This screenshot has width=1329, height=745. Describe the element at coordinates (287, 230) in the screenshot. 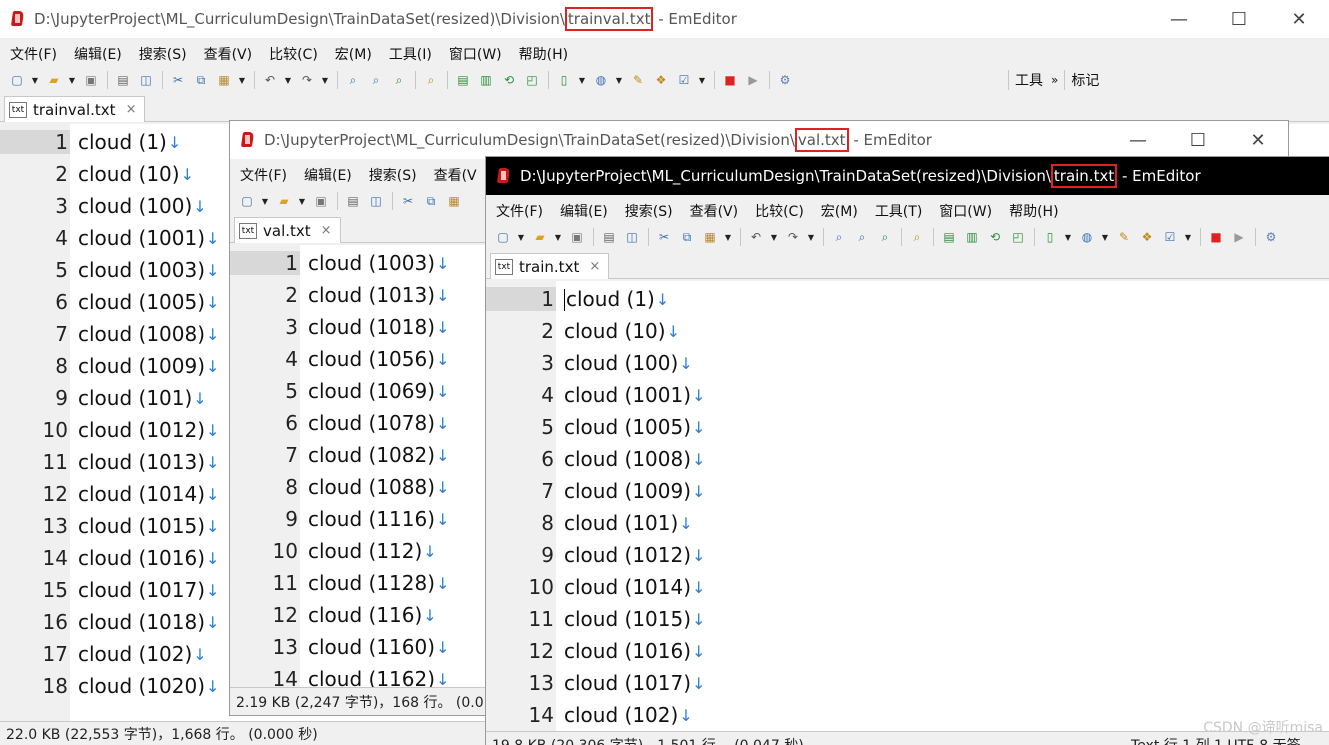

I see `tab-val: txt val.txt ×` at that location.